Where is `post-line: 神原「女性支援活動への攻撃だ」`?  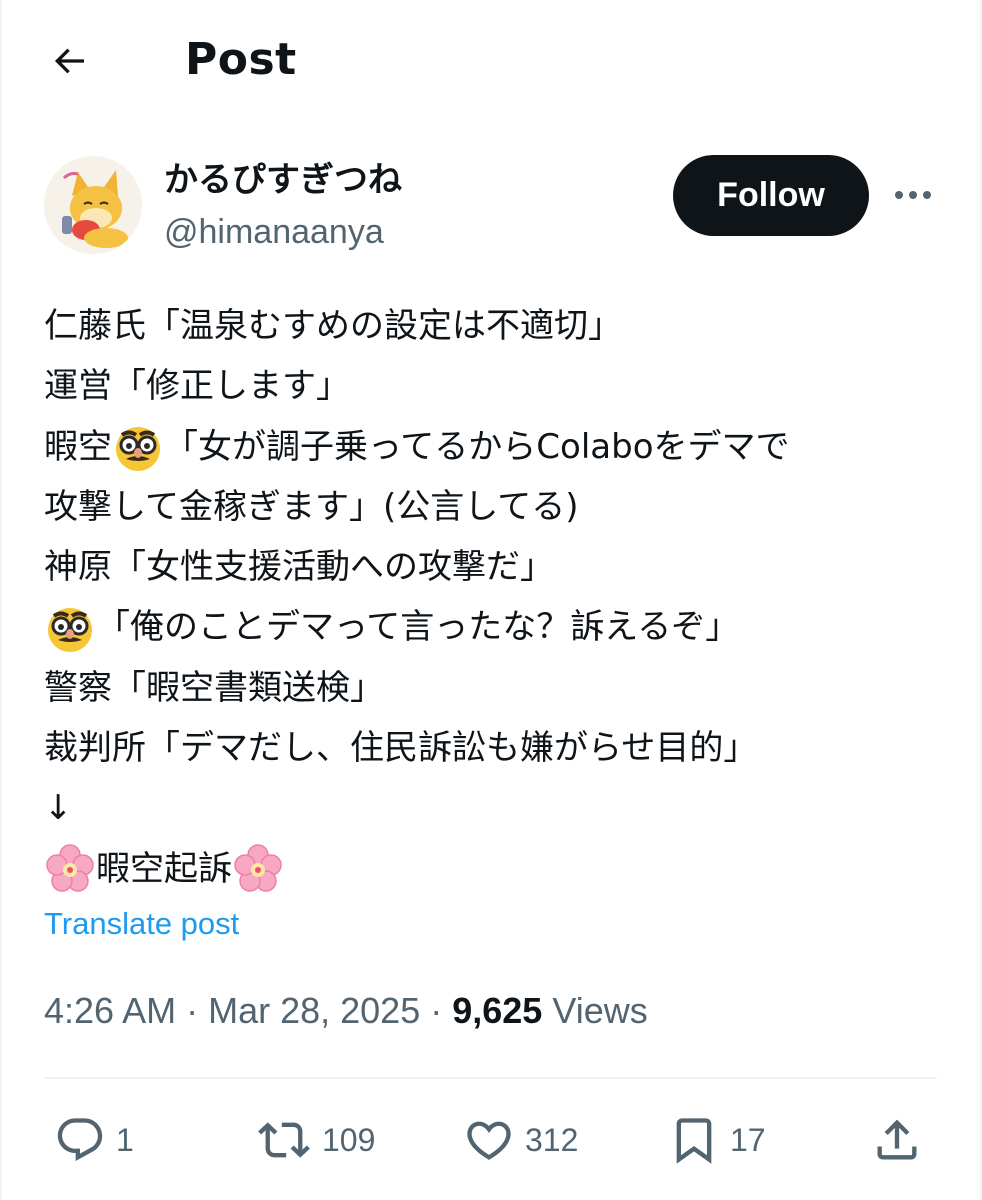 post-line: 神原「女性支援活動への攻撃だ」 is located at coordinates (299, 567).